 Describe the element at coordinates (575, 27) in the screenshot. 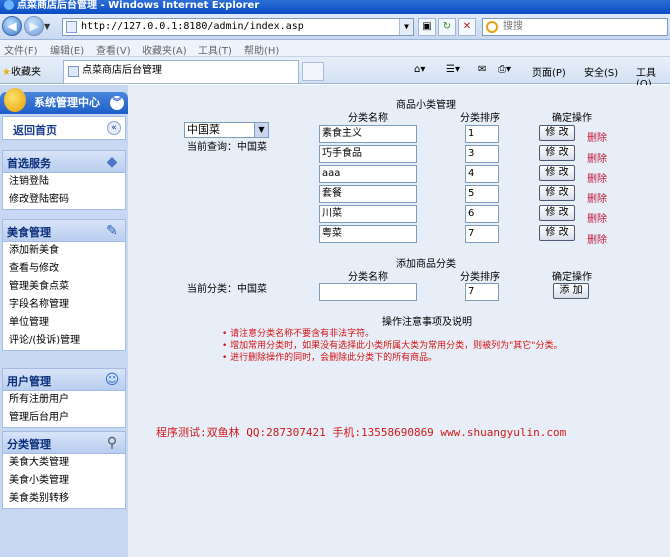

I see `search-input: 搜搜` at that location.